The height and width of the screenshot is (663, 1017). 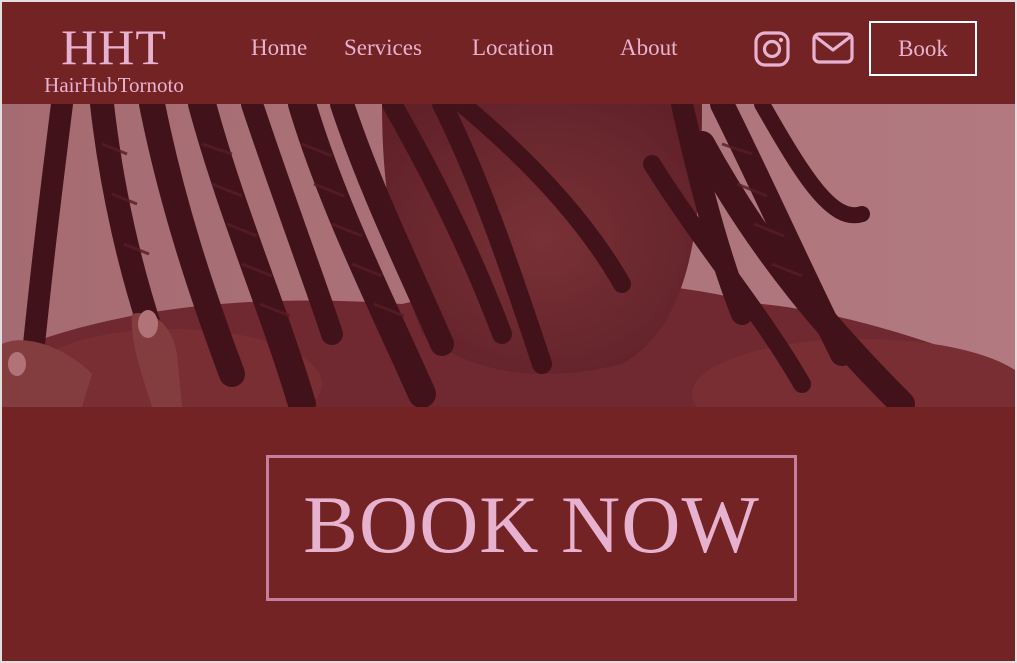 I want to click on logo-mark: HHT, so click(x=114, y=47).